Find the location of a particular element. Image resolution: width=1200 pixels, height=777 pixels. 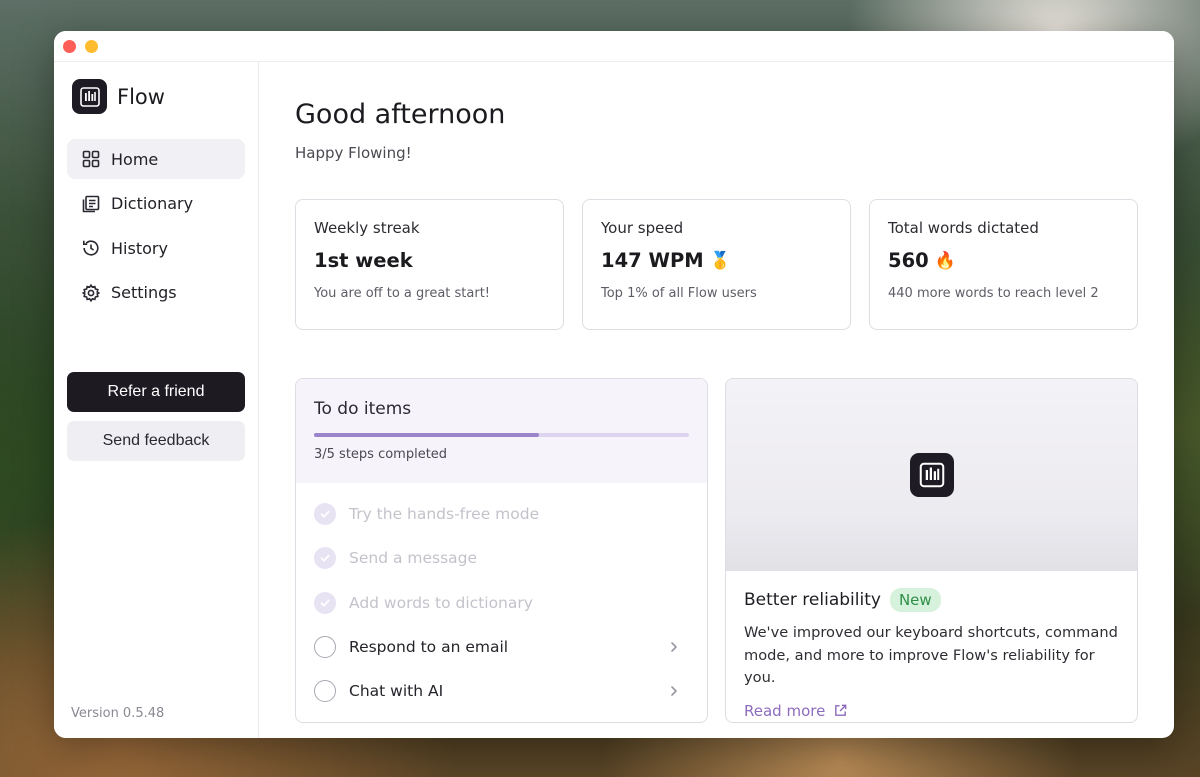

todo-item-label: Chat with AI is located at coordinates (396, 691).